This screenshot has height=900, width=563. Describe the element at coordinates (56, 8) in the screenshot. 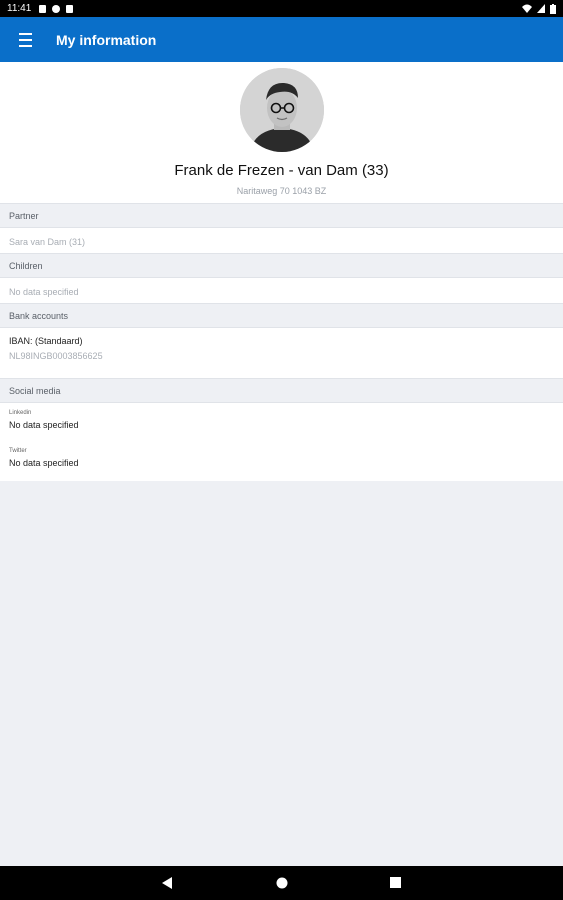

I see `app-notification-icon` at that location.